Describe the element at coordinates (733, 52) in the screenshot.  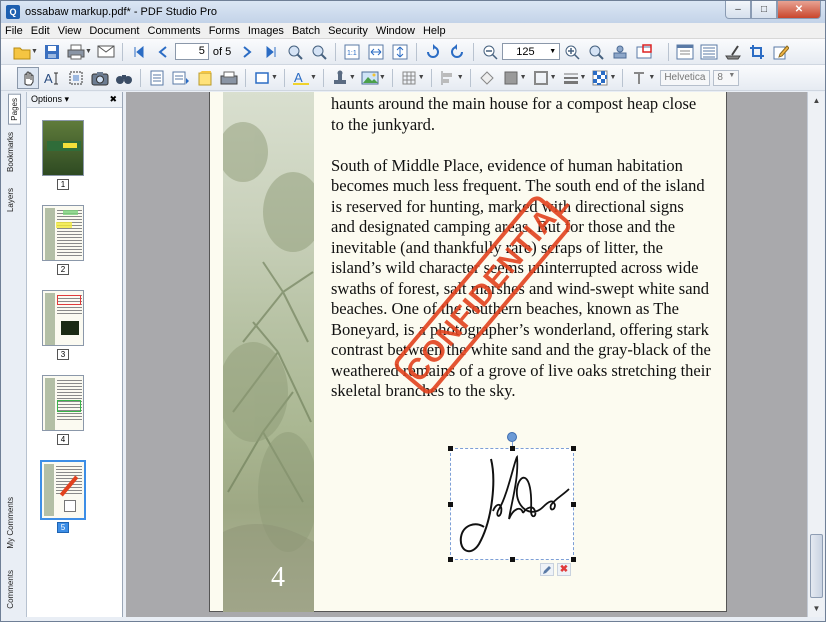
I see `scanner-icon` at that location.